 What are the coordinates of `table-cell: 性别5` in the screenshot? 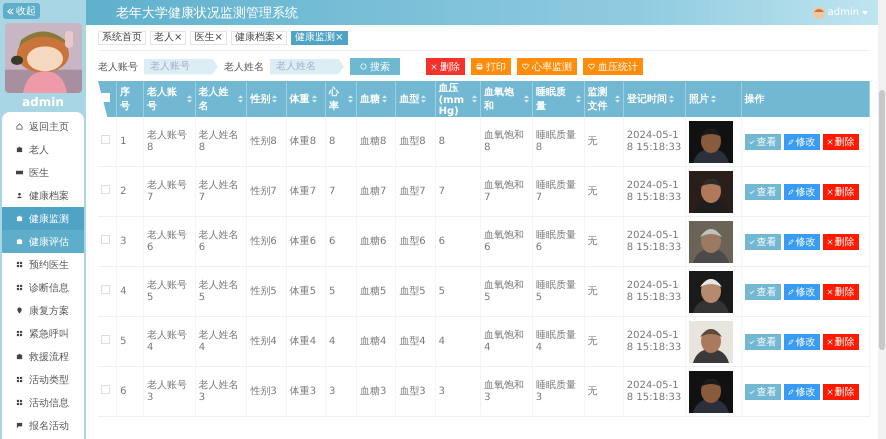 It's located at (263, 291).